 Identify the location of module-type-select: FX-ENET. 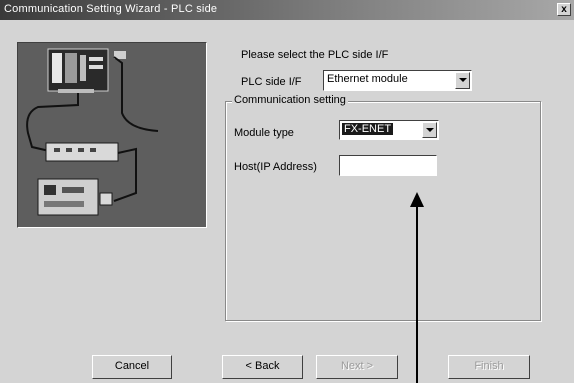
(389, 130).